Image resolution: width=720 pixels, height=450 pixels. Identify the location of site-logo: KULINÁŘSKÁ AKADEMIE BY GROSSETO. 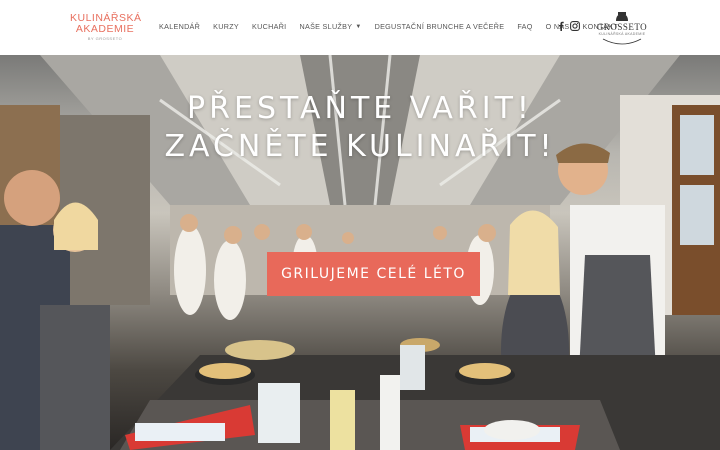
(106, 26).